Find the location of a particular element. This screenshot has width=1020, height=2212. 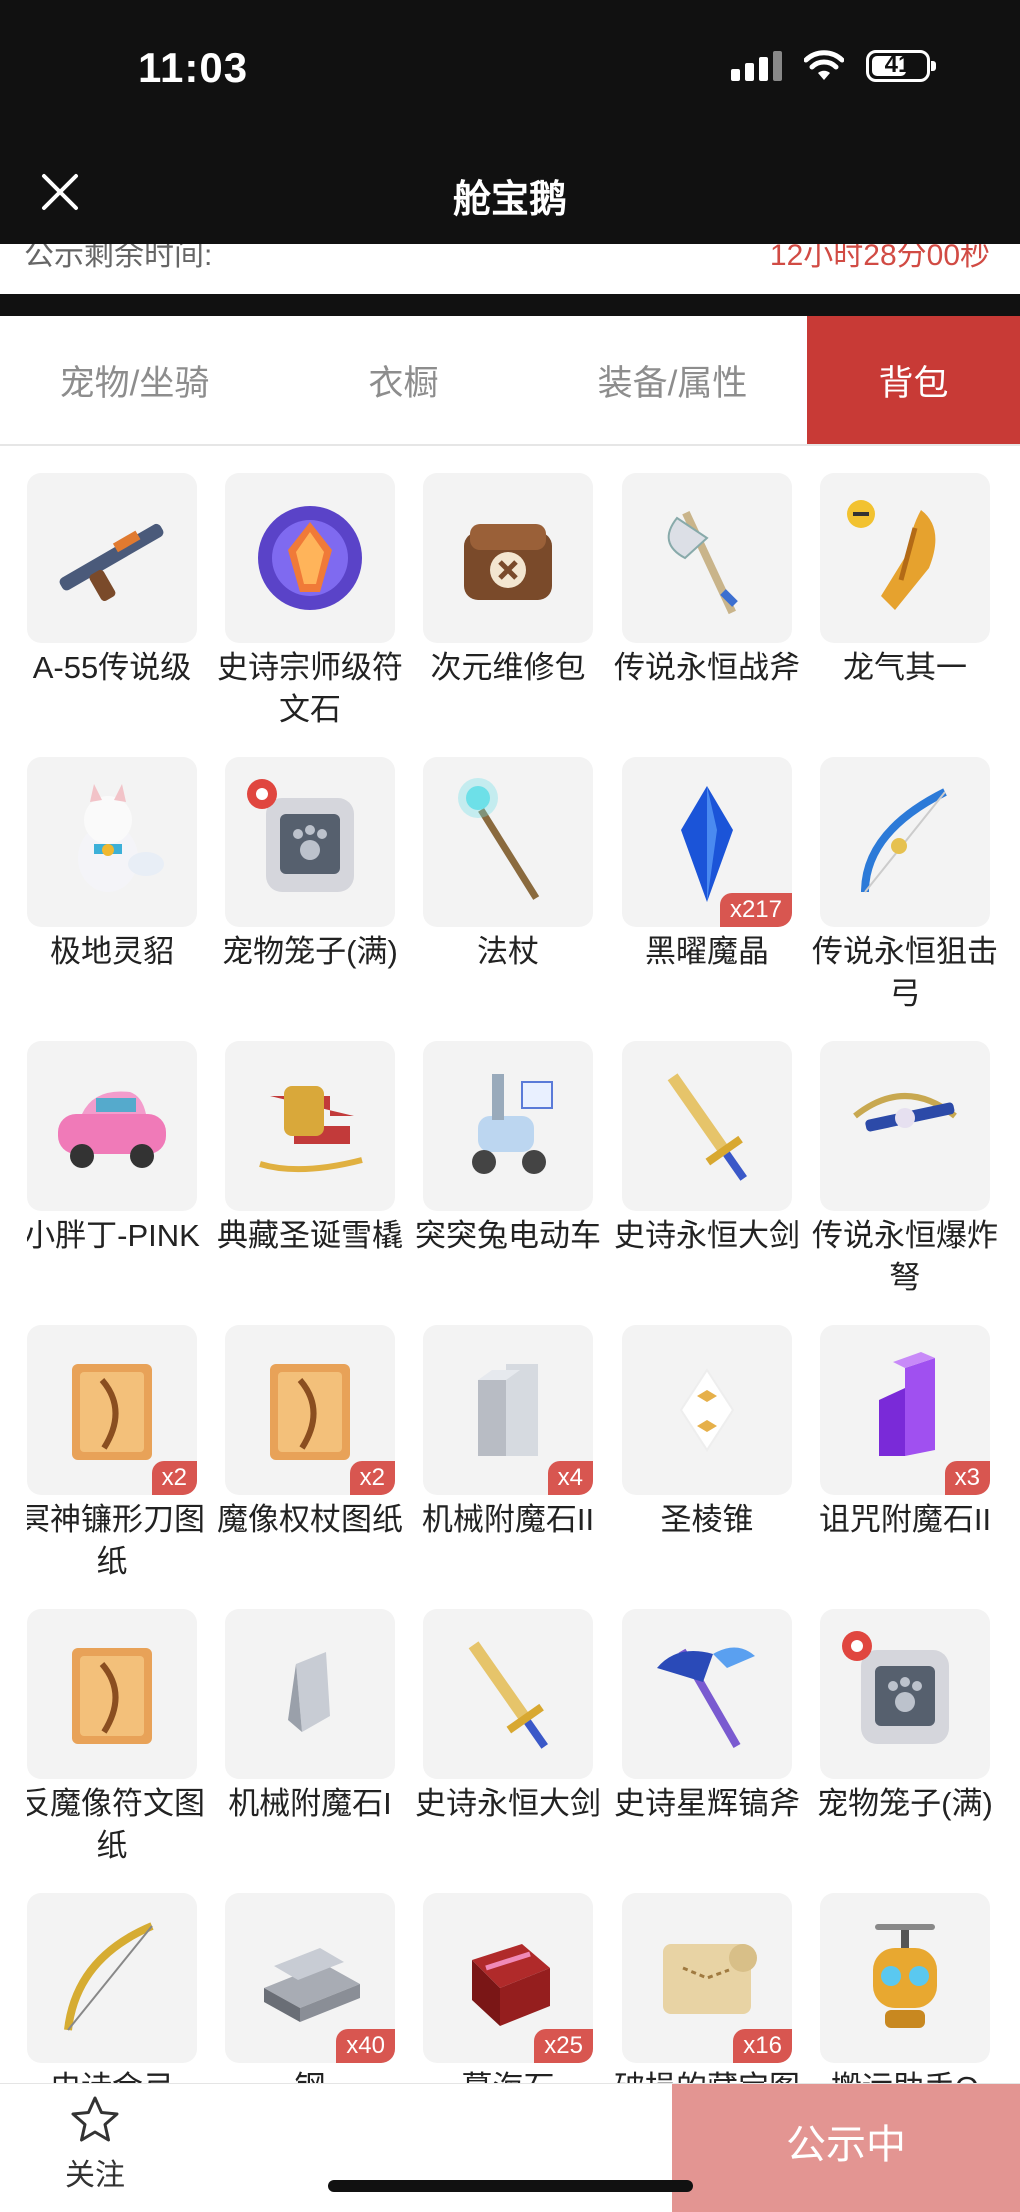

quantity-badge: x217 is located at coordinates (755, 910).